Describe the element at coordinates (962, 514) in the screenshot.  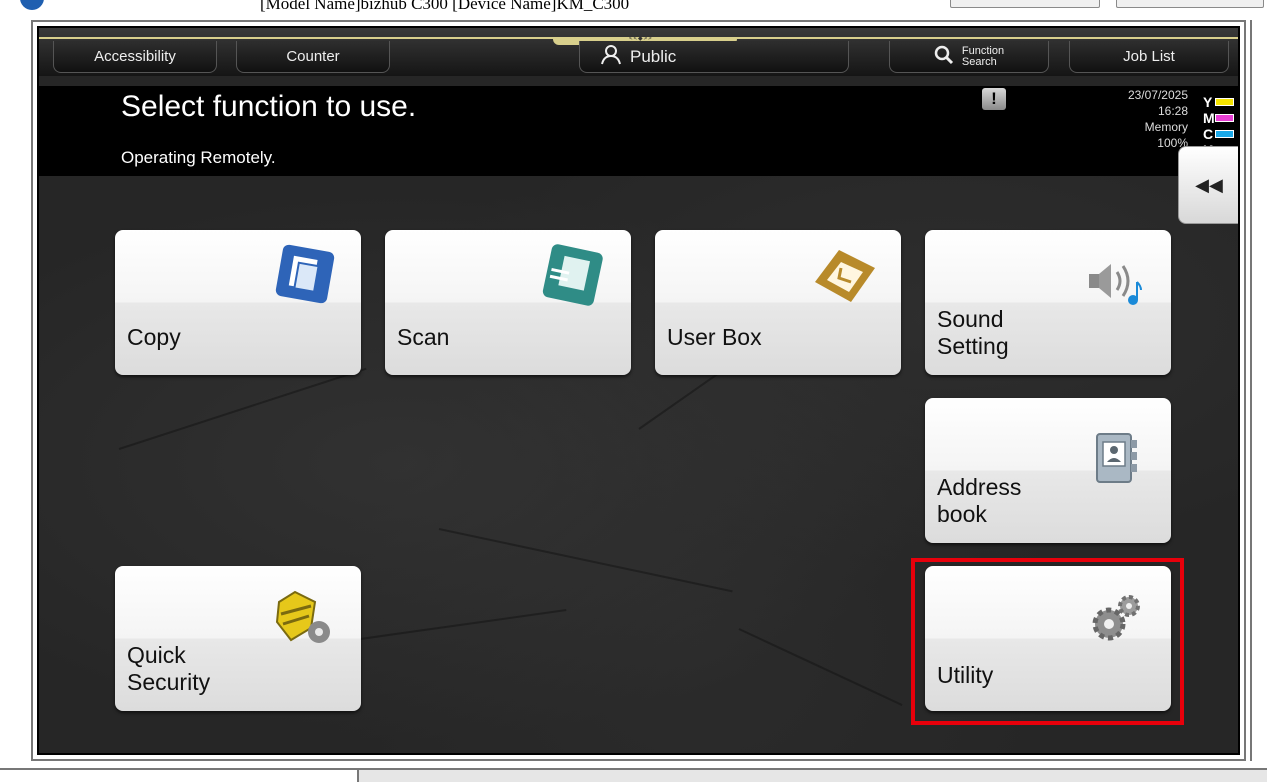
I see `address-label-line2: book` at that location.